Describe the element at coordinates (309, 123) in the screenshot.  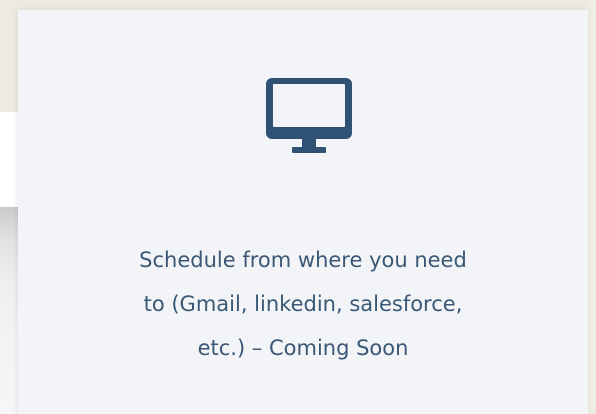
I see `desktop-monitor-icon` at that location.